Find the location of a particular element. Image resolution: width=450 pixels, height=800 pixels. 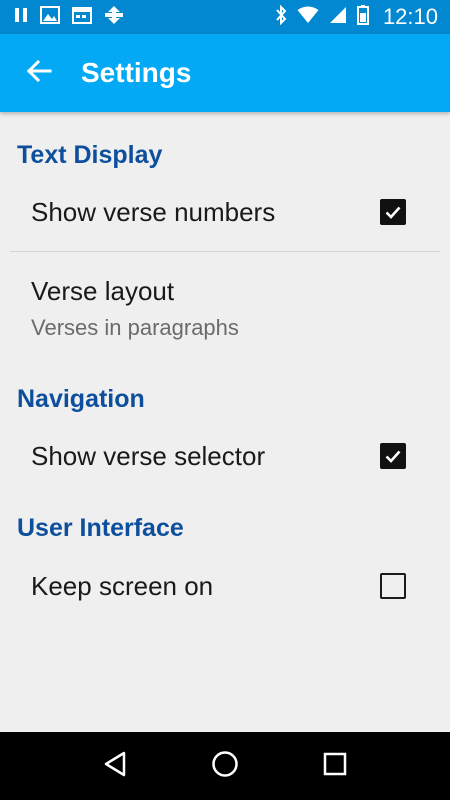

nav-home-button is located at coordinates (225, 766).